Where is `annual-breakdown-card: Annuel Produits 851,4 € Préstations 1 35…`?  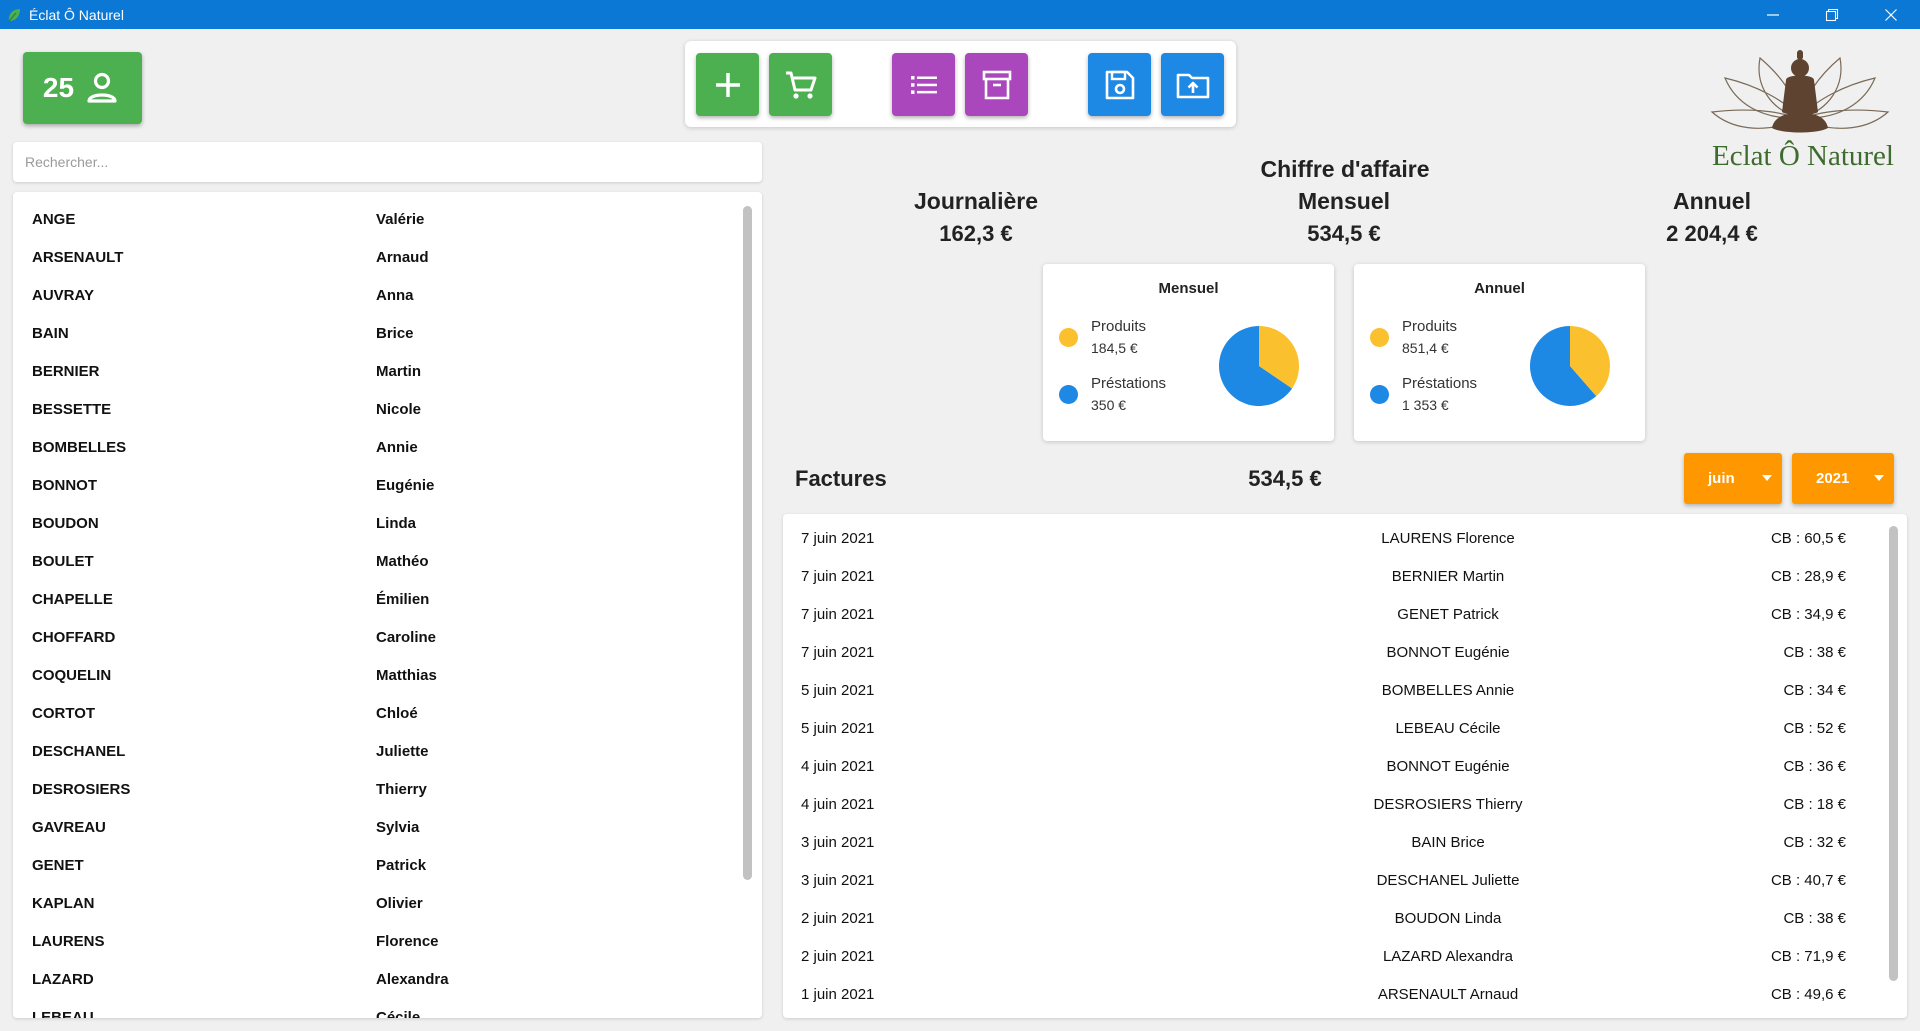
annual-breakdown-card: Annuel Produits 851,4 € Préstations 1 35… is located at coordinates (1499, 352).